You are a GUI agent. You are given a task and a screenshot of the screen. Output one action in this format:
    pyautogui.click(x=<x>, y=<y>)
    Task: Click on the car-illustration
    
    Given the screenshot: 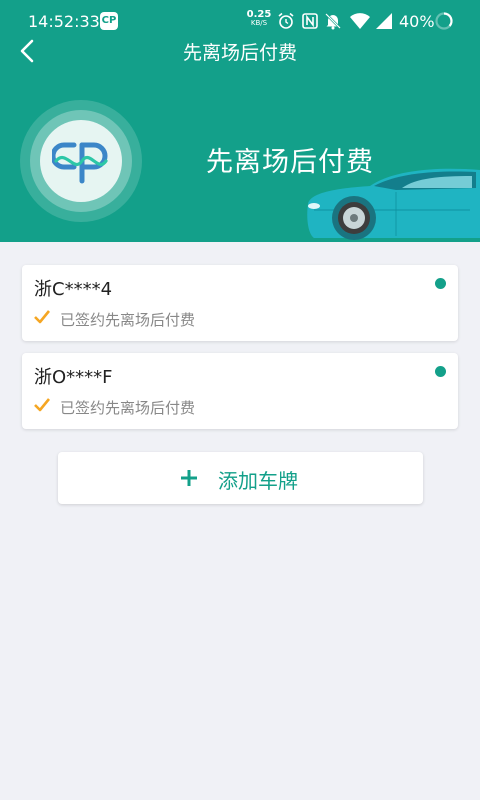 What is the action you would take?
    pyautogui.click(x=393, y=204)
    